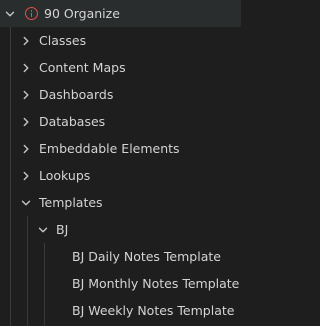  What do you see at coordinates (72, 121) in the screenshot?
I see `tree-item-label: Databases` at bounding box center [72, 121].